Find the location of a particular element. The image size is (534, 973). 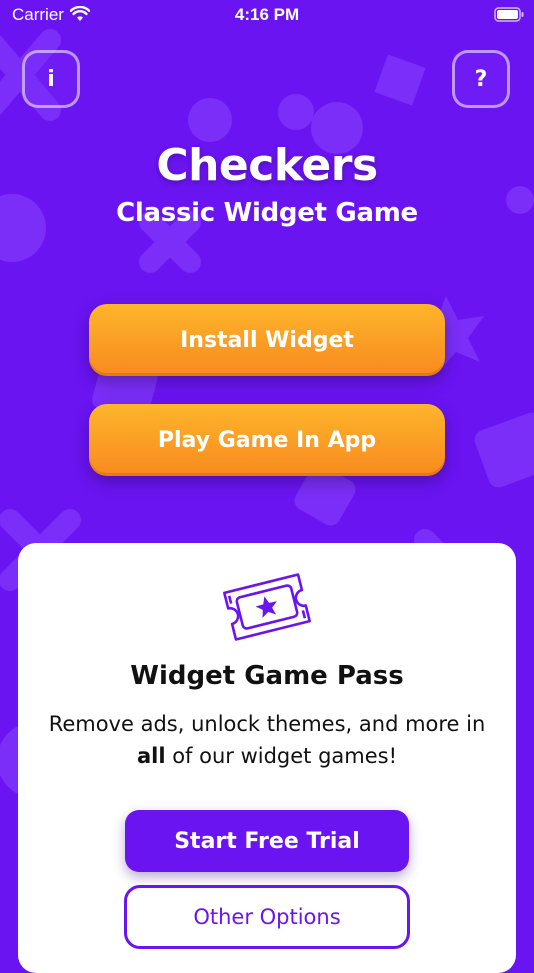

start-free-trial-button: Start Free Trial is located at coordinates (267, 841).